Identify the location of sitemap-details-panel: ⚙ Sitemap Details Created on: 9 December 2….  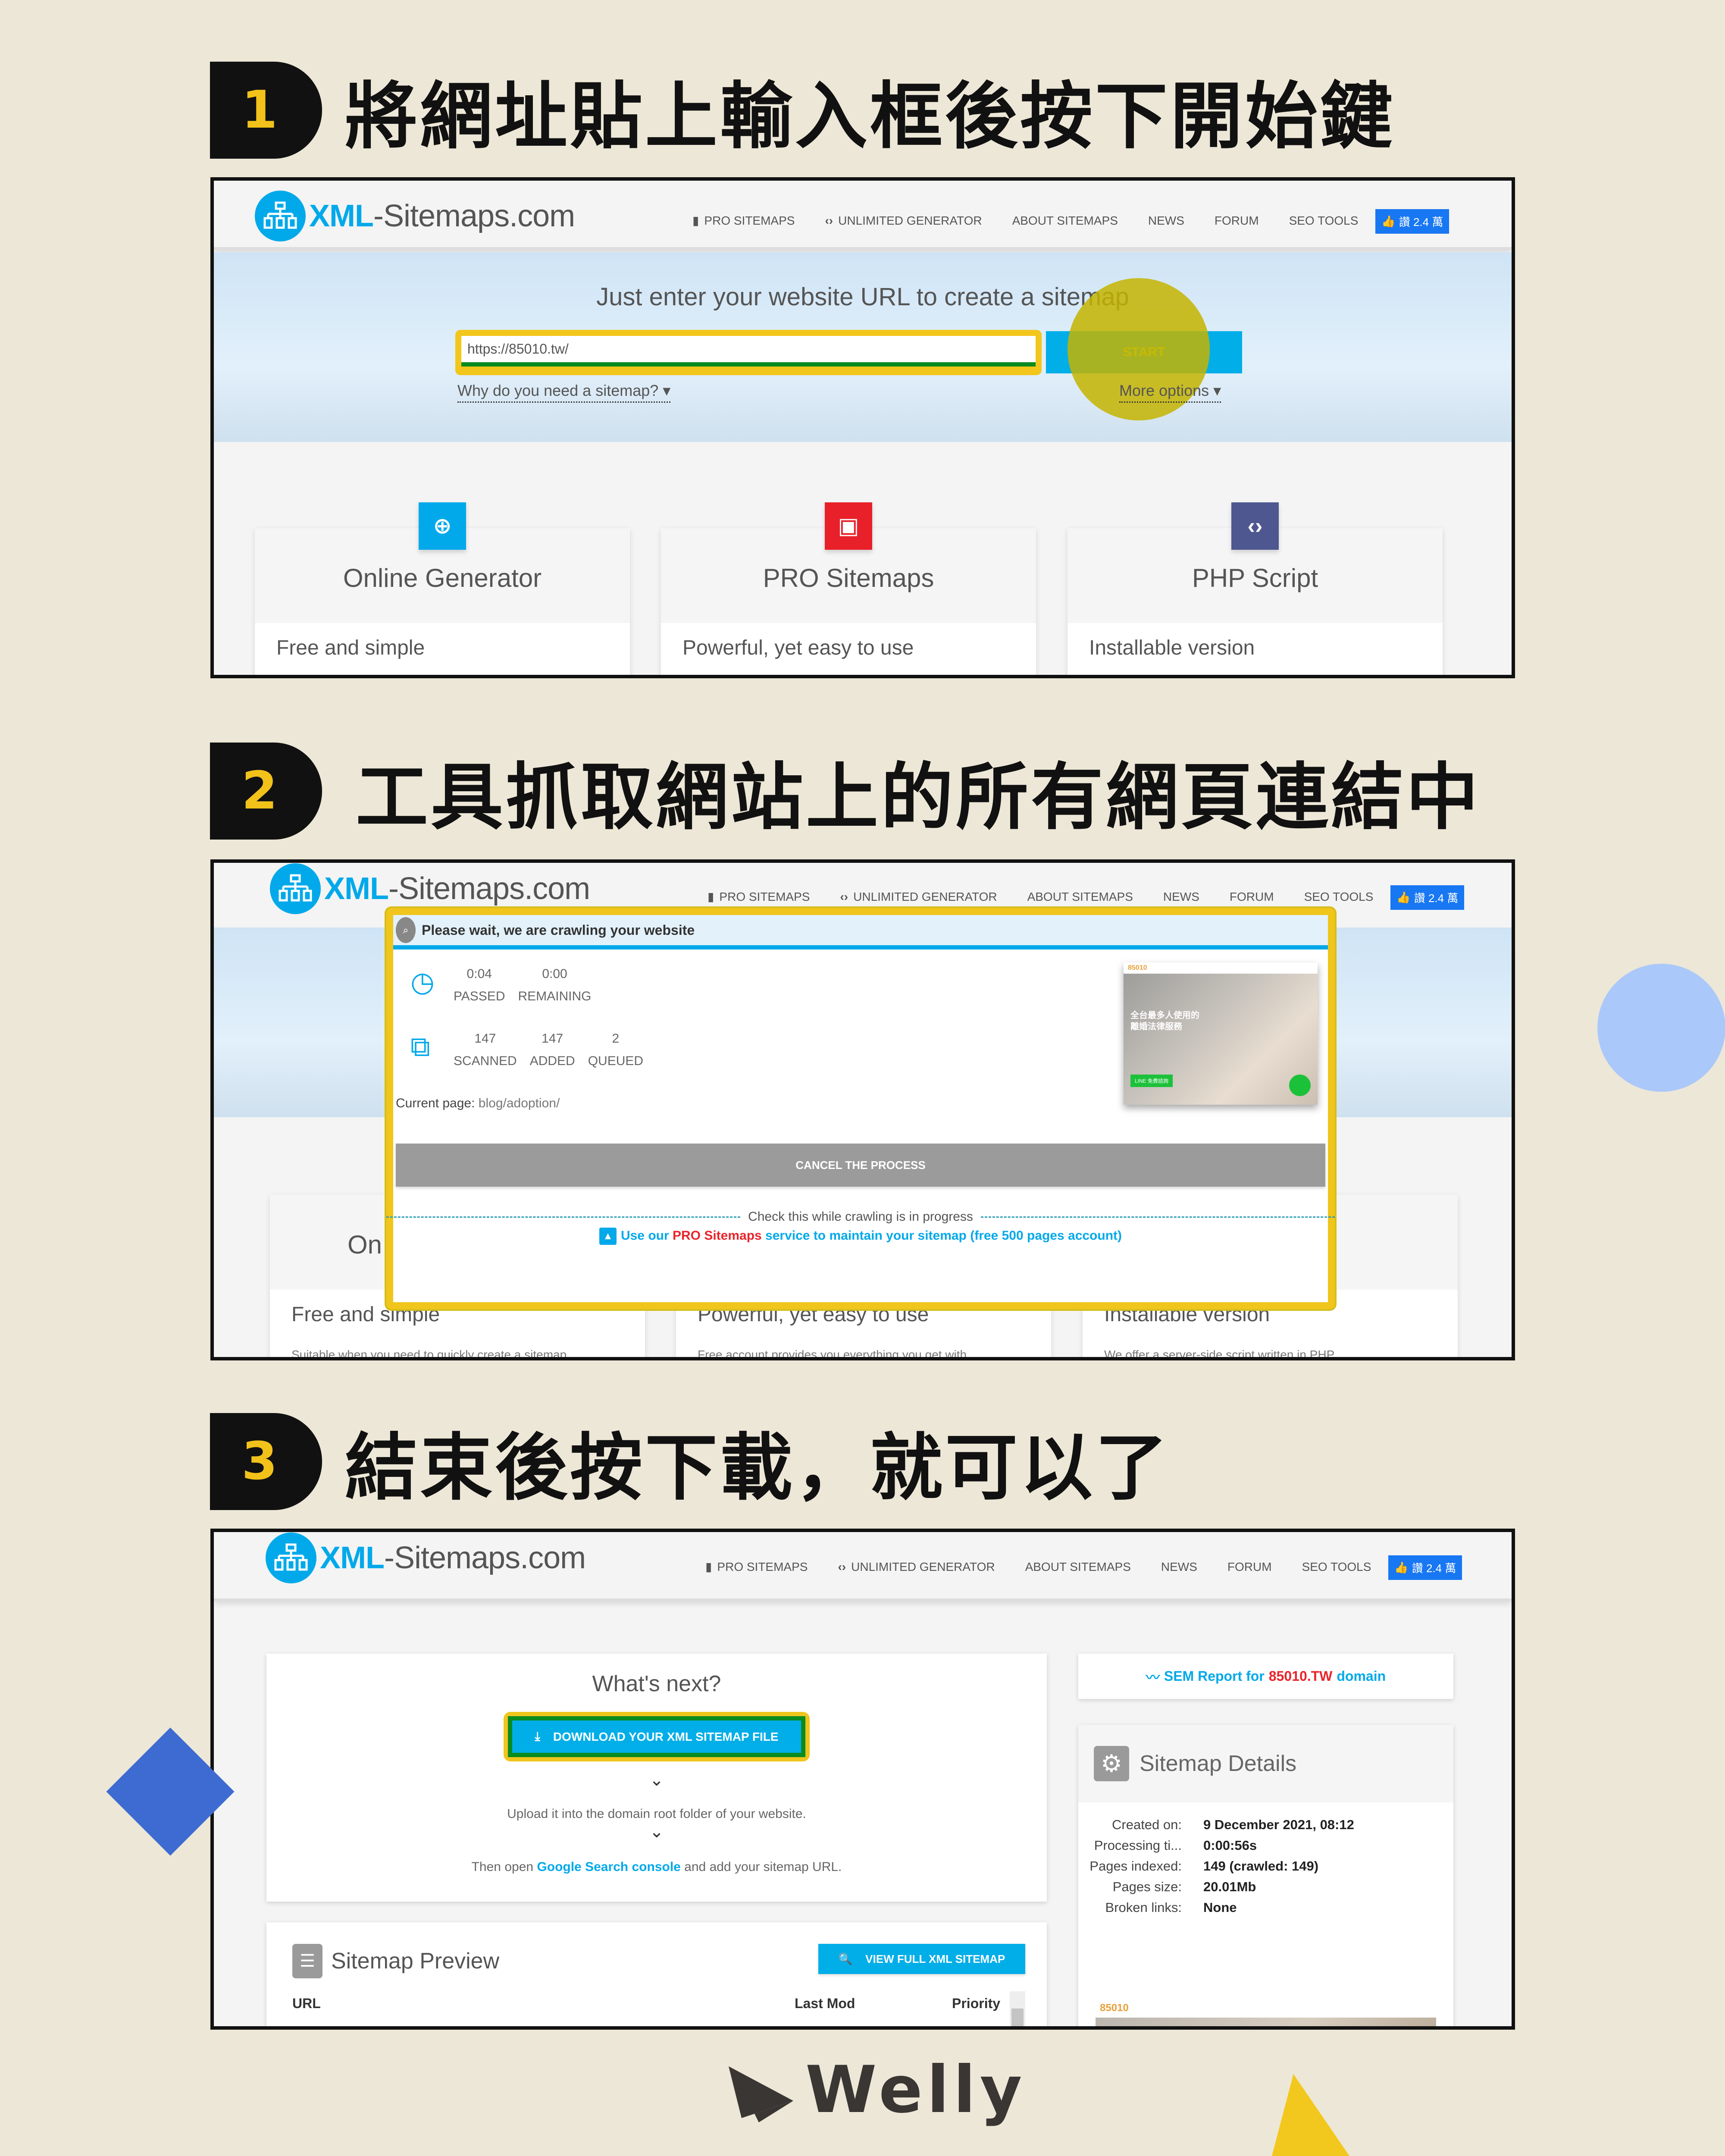
(1265, 1875).